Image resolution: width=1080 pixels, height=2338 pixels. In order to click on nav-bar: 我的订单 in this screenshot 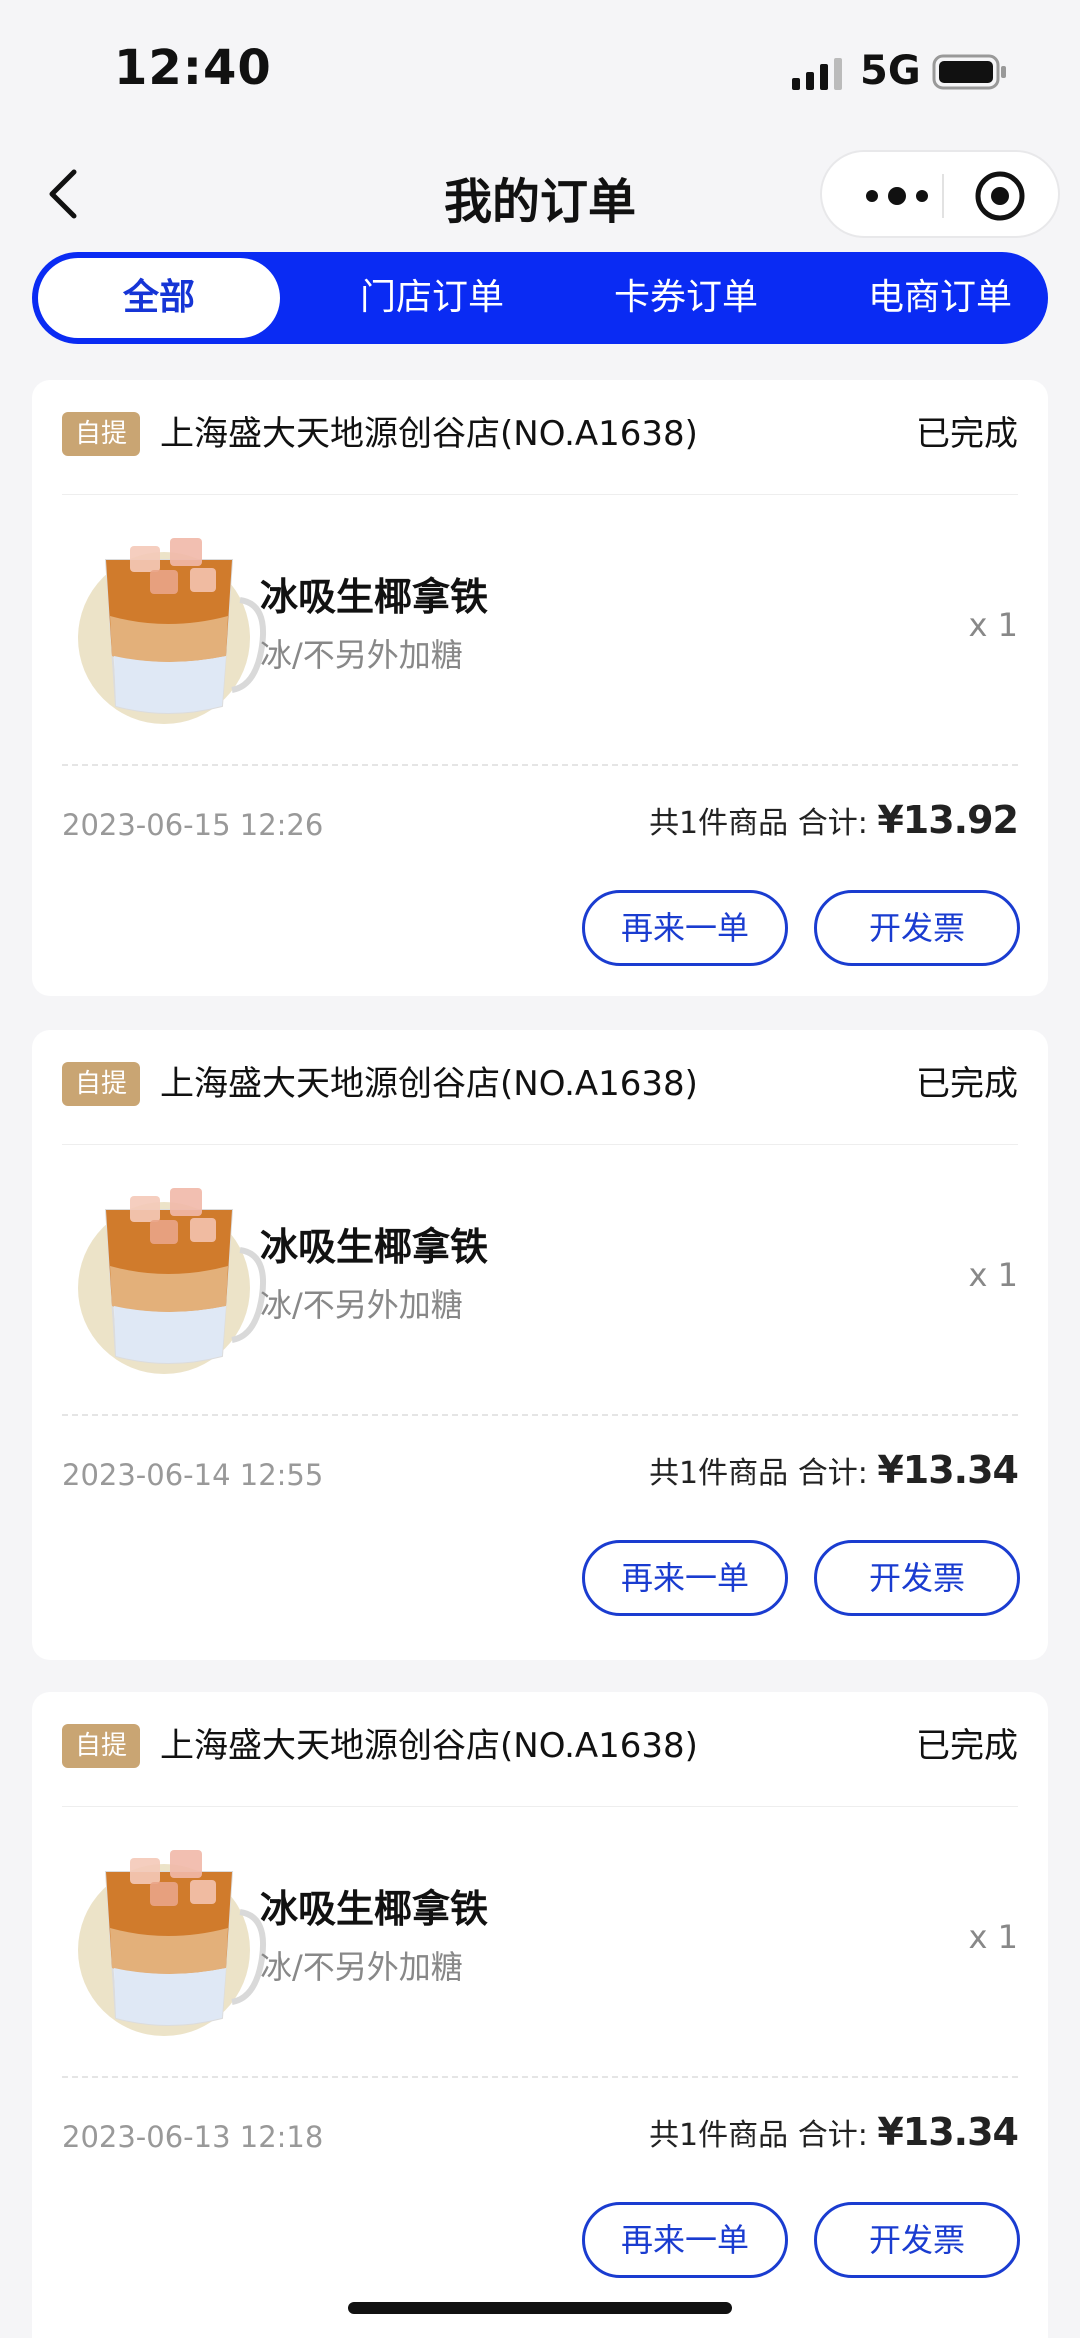, I will do `click(540, 195)`.